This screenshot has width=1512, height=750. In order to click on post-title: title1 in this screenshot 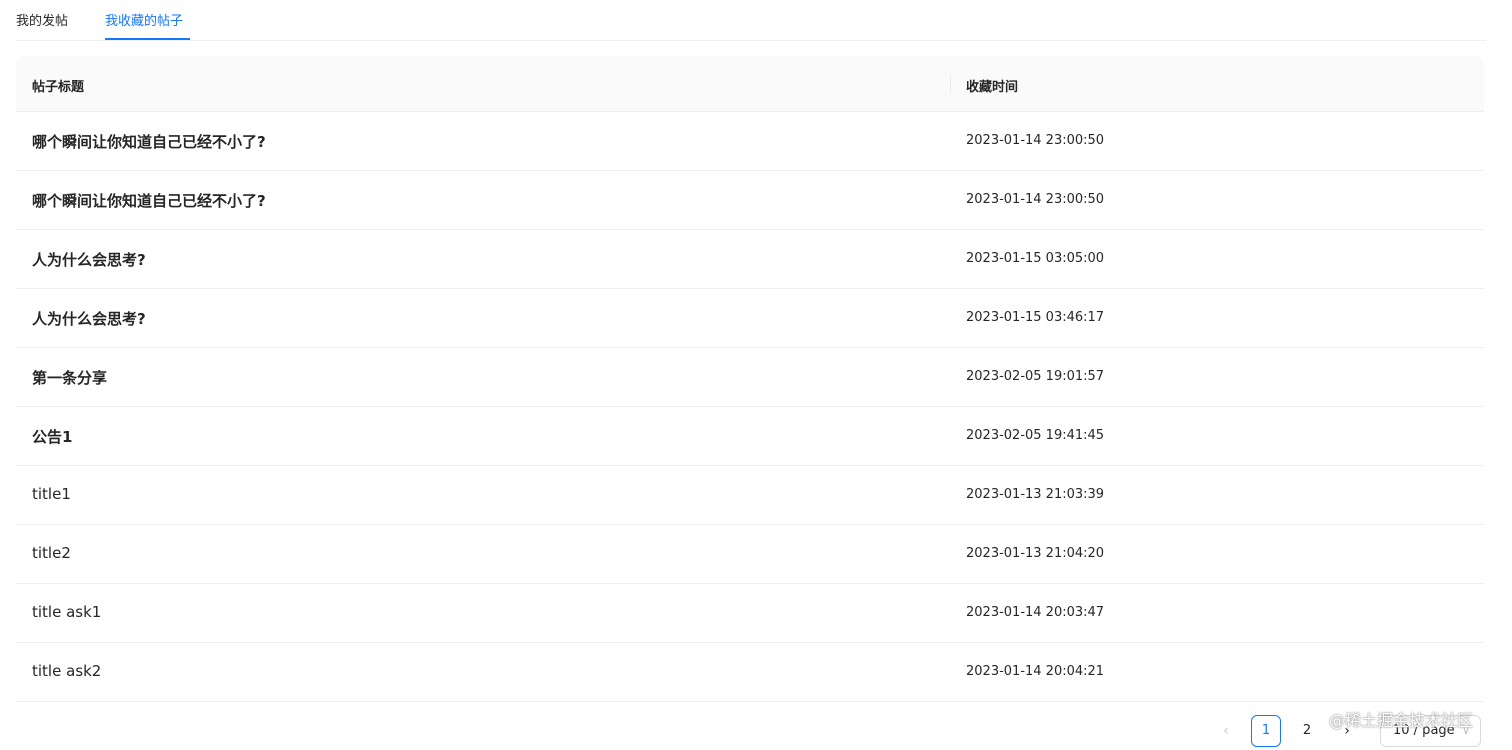, I will do `click(51, 494)`.